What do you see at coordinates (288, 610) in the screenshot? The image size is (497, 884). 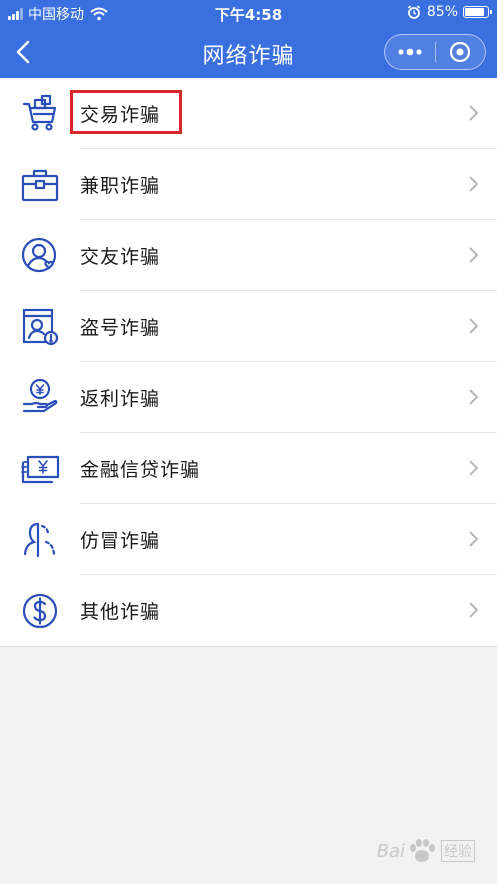 I see `list-item-body: 其他诈骗` at bounding box center [288, 610].